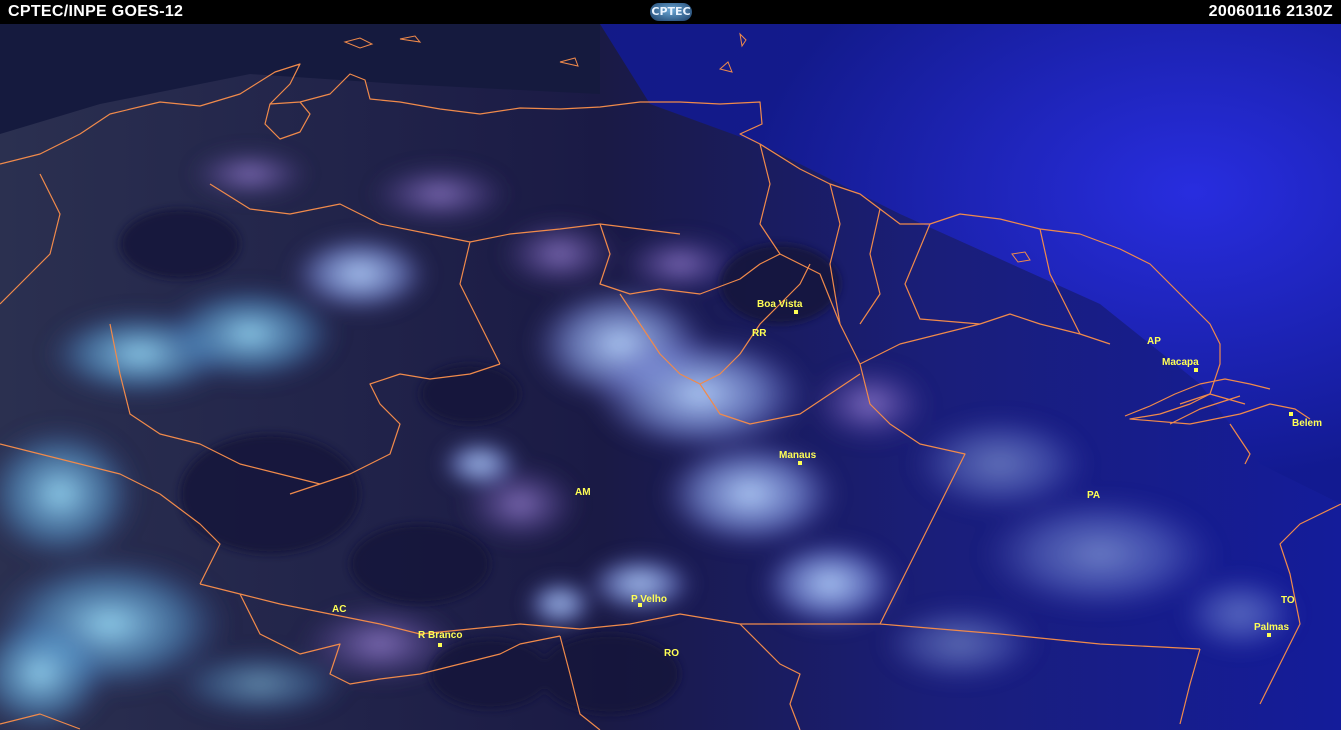 The height and width of the screenshot is (730, 1341). Describe the element at coordinates (1269, 635) in the screenshot. I see `city-marker-palmas` at that location.